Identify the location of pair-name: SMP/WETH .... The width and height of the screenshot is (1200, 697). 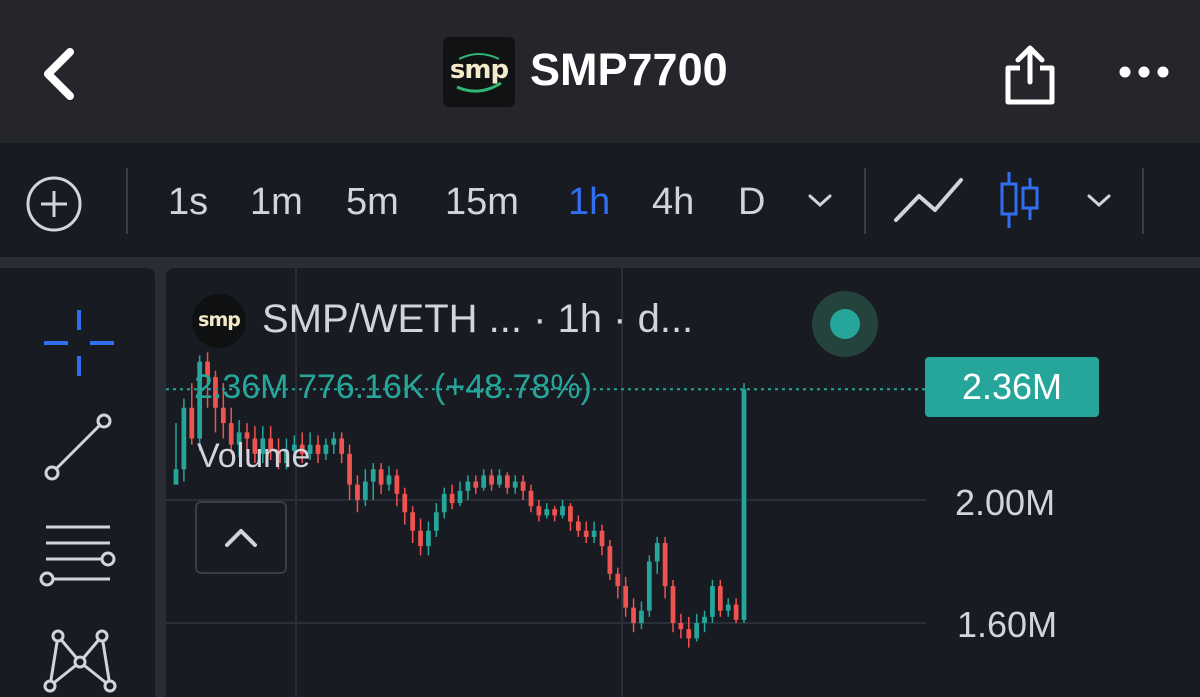
(392, 319).